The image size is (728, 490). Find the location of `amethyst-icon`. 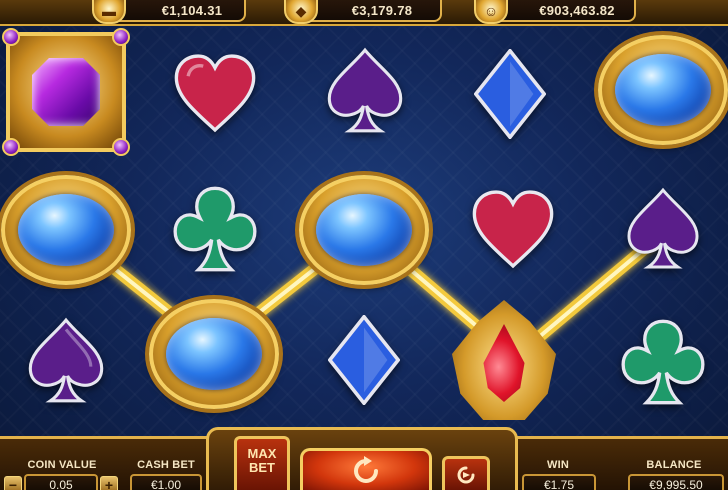

amethyst-icon is located at coordinates (66, 92).